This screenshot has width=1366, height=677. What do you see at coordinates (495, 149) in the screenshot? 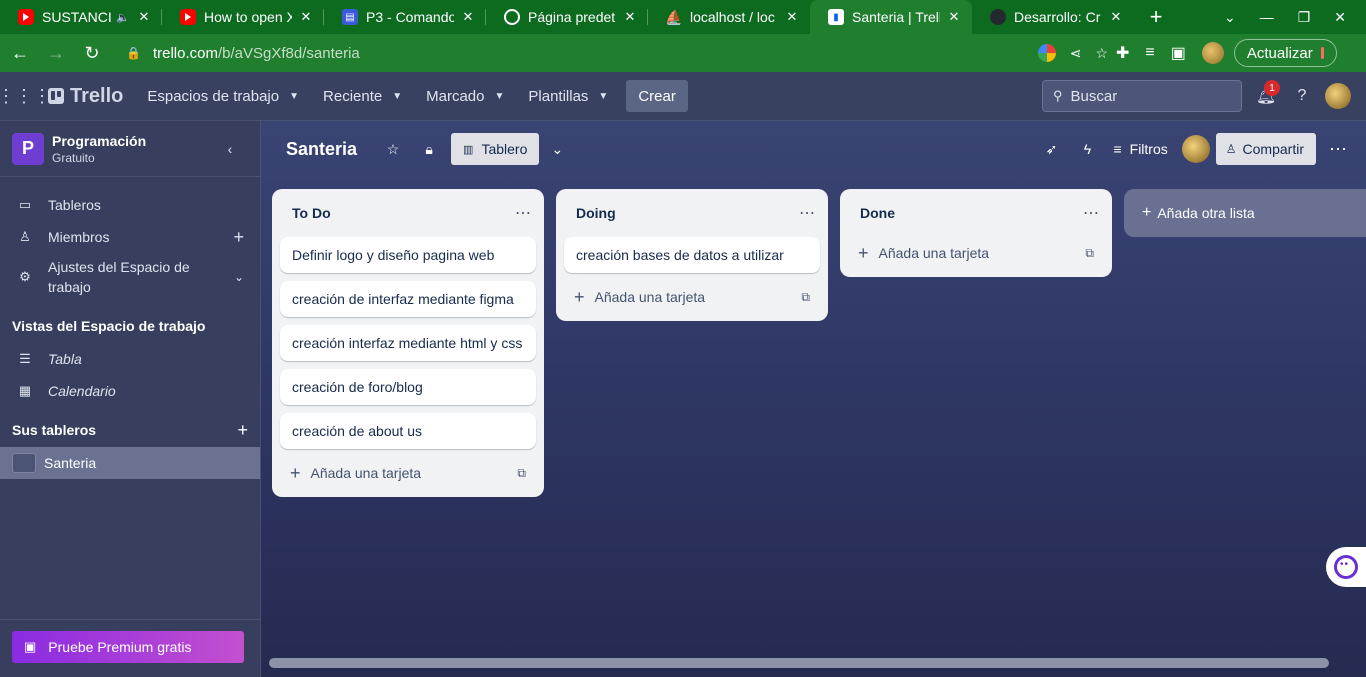
I see `board-view-button: ▥ Tablero` at bounding box center [495, 149].